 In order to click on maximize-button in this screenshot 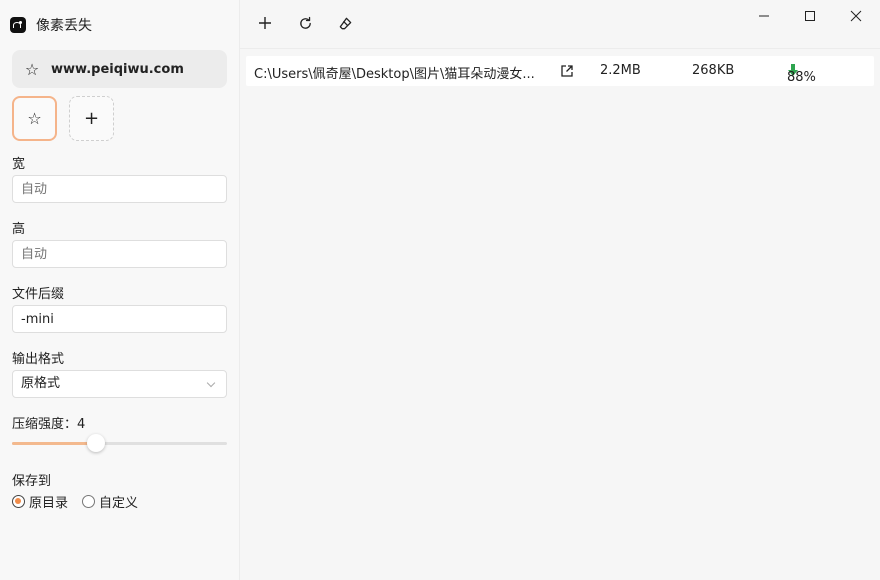, I will do `click(810, 16)`.